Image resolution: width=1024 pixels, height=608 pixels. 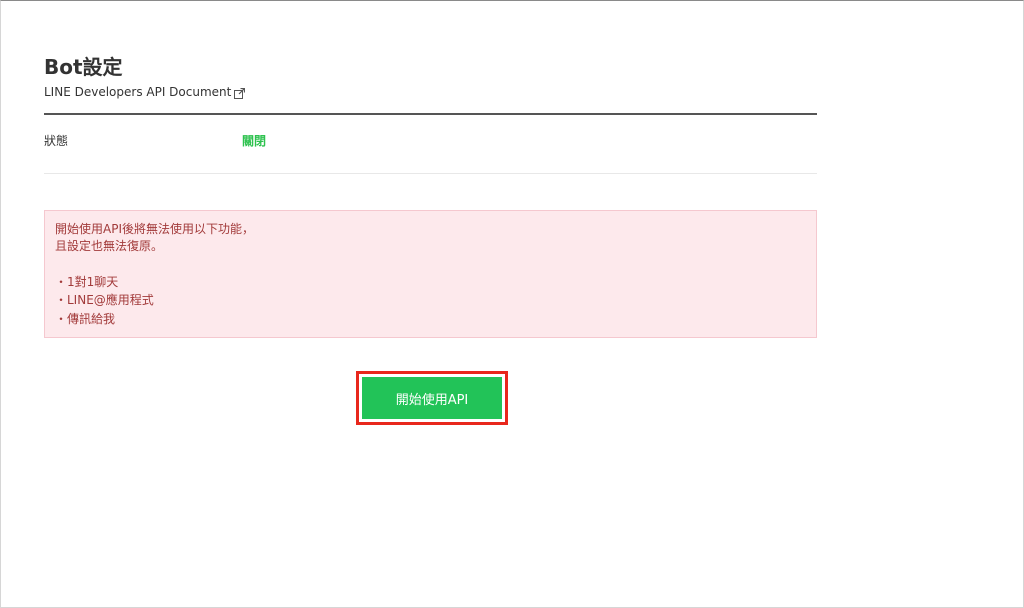 What do you see at coordinates (83, 67) in the screenshot?
I see `page-title: Bot設定` at bounding box center [83, 67].